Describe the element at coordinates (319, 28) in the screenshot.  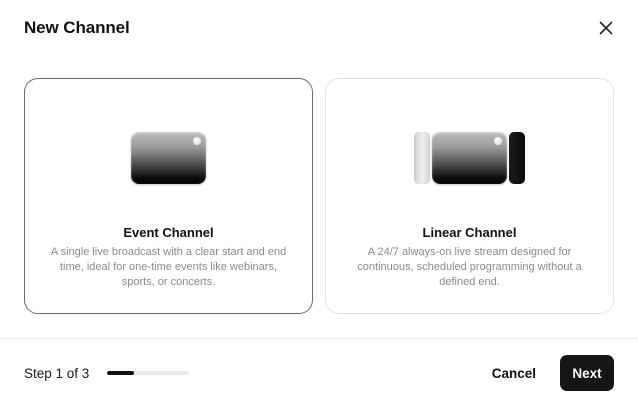
I see `dialog-header: New Channel` at that location.